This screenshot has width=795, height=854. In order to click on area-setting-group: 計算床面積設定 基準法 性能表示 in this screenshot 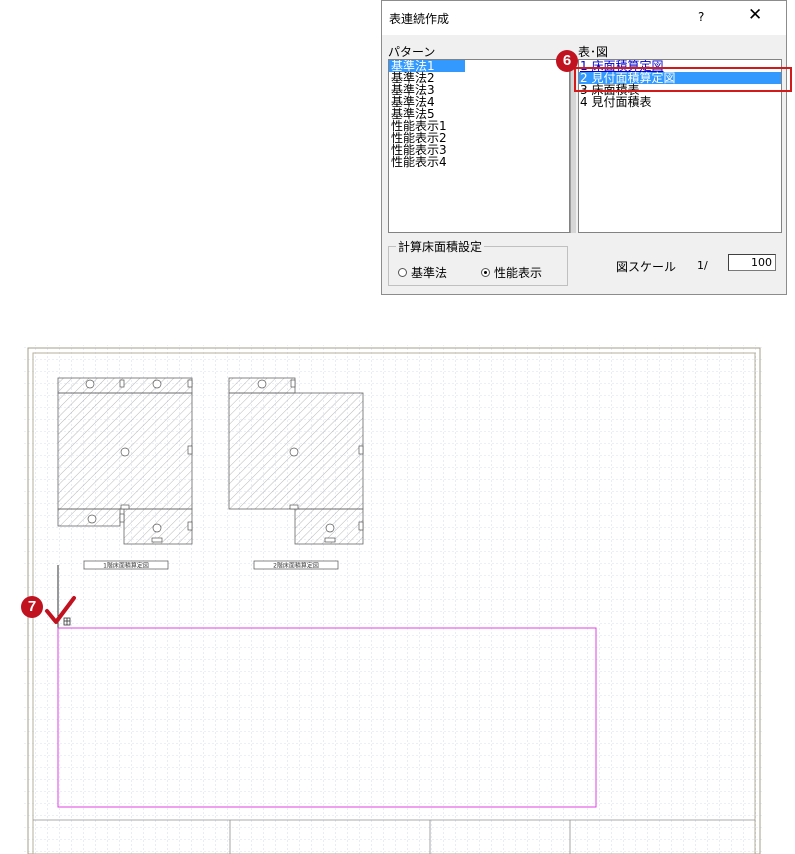, I will do `click(478, 262)`.